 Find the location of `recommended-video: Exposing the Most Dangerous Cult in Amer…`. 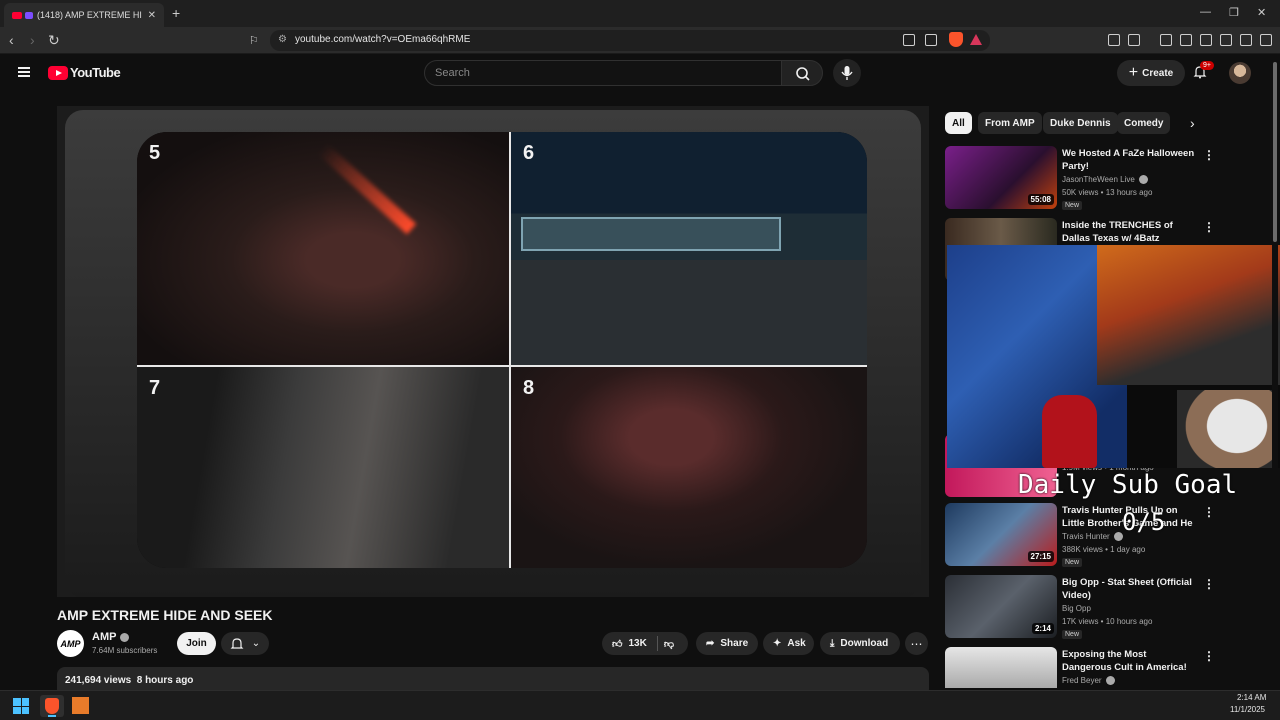

recommended-video: Exposing the Most Dangerous Cult in Amer… is located at coordinates (1105, 667).